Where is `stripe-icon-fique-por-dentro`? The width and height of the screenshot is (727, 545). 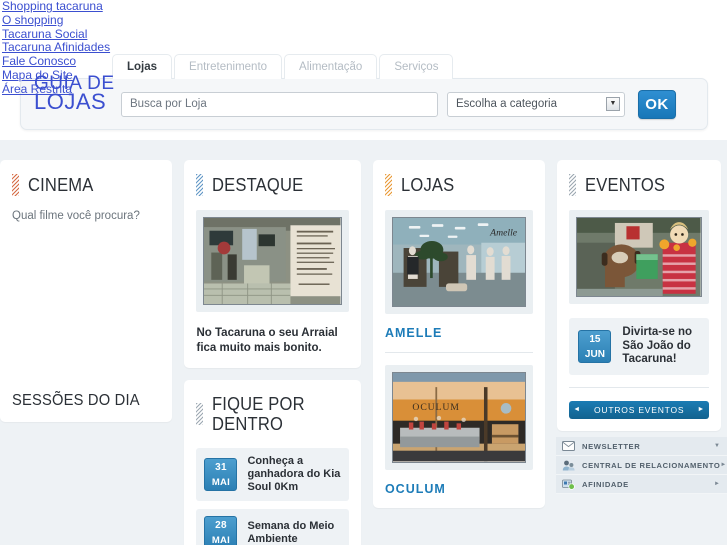 stripe-icon-fique-por-dentro is located at coordinates (200, 414).